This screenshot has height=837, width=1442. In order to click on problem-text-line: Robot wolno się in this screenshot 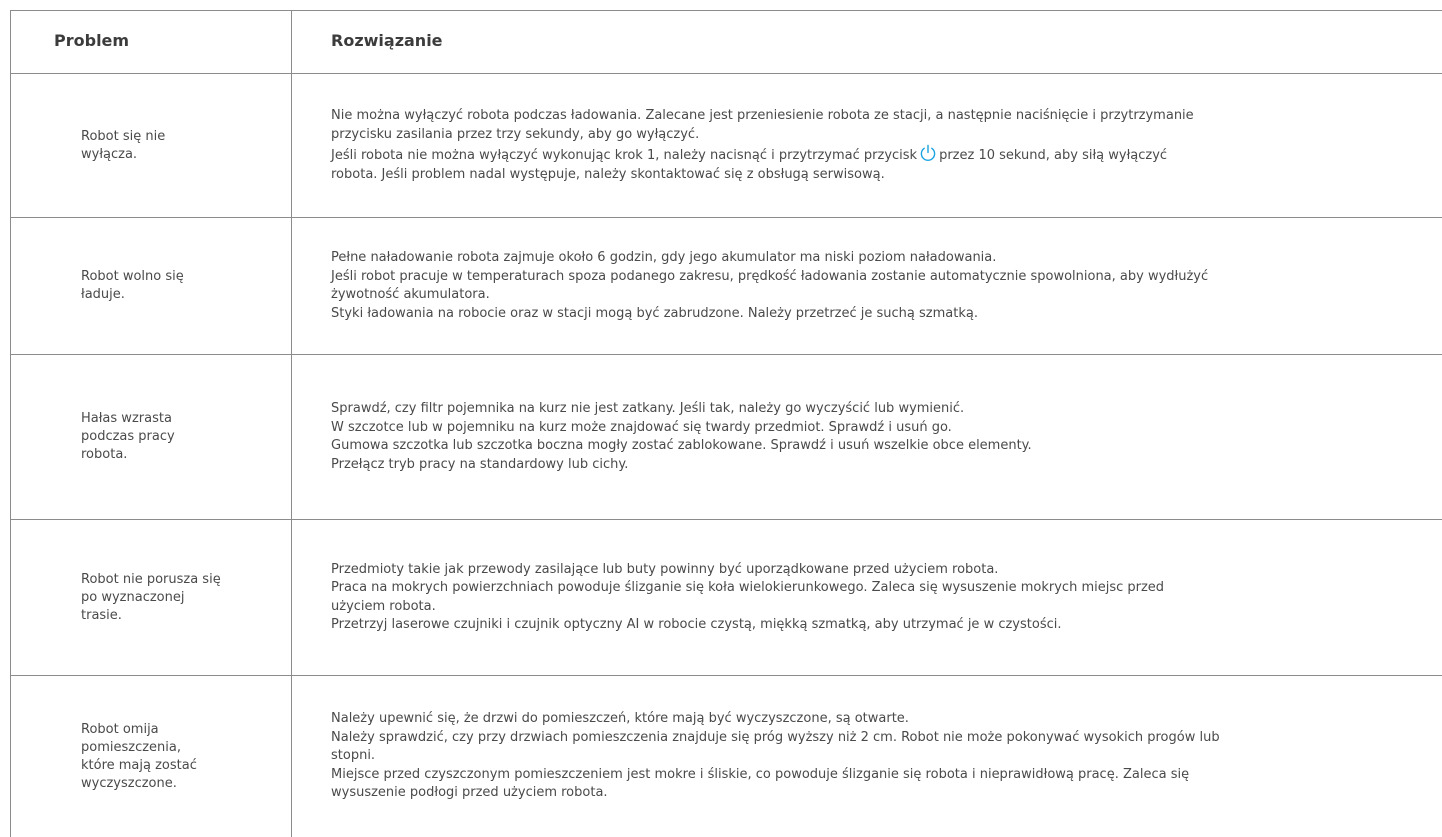, I will do `click(132, 276)`.